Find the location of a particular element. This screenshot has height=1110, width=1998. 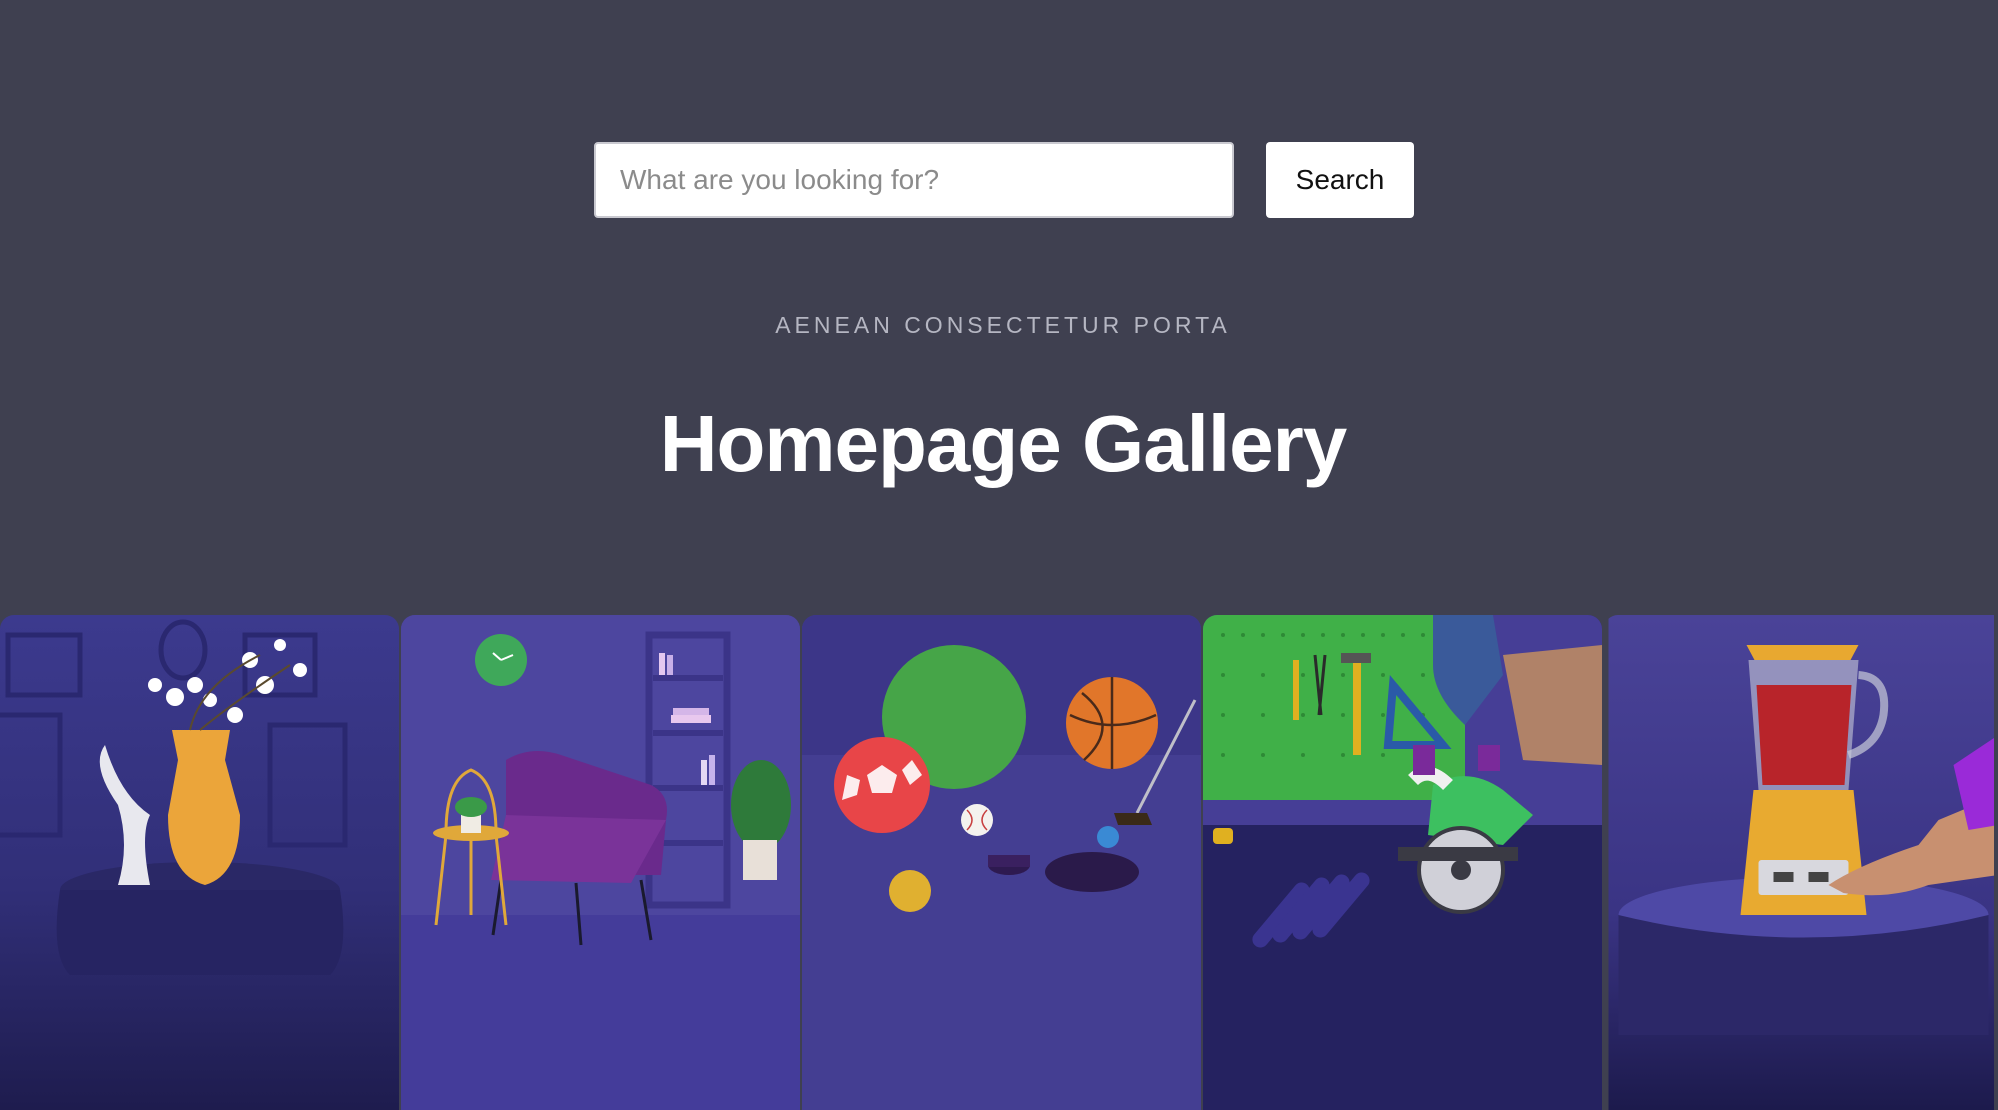

gallery-card-sports is located at coordinates (1001, 862).